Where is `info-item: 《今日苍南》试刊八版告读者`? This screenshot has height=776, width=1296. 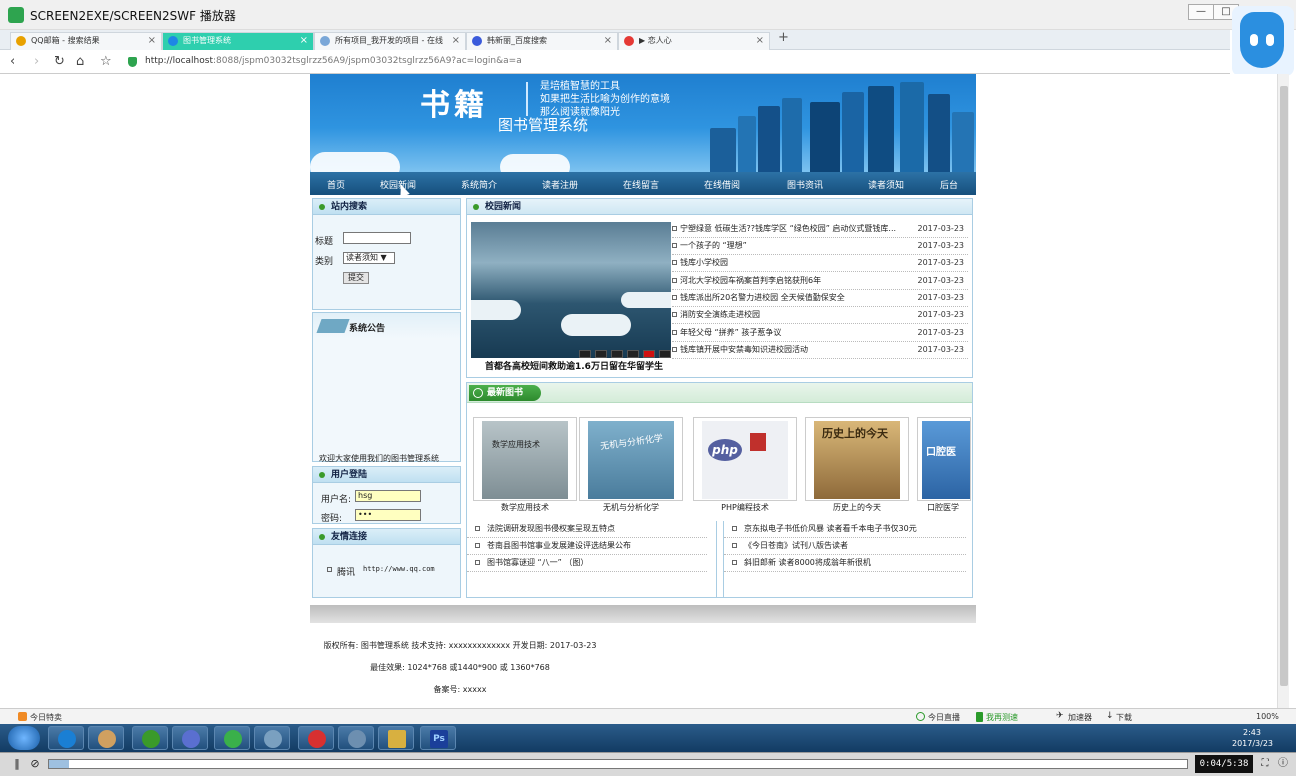 info-item: 《今日苍南》试刊八版告读者 is located at coordinates (845, 546).